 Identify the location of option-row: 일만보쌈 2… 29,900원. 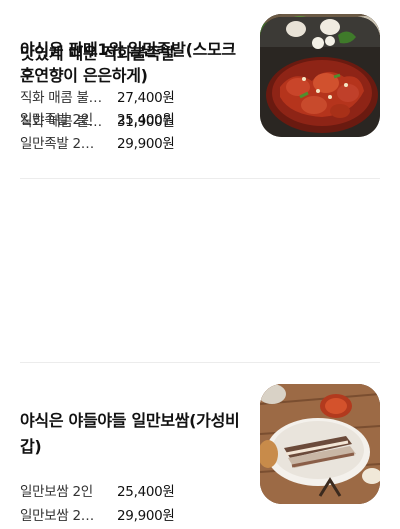
(134, 513).